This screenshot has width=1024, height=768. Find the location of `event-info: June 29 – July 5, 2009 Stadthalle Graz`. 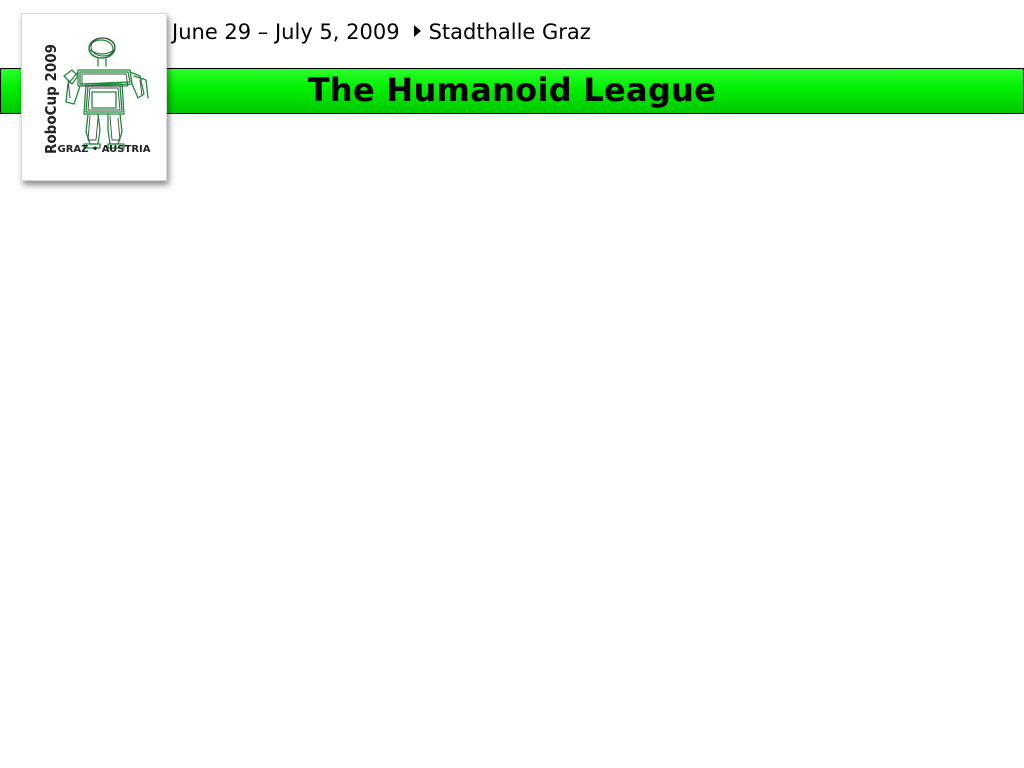

event-info: June 29 – July 5, 2009 Stadthalle Graz is located at coordinates (381, 32).